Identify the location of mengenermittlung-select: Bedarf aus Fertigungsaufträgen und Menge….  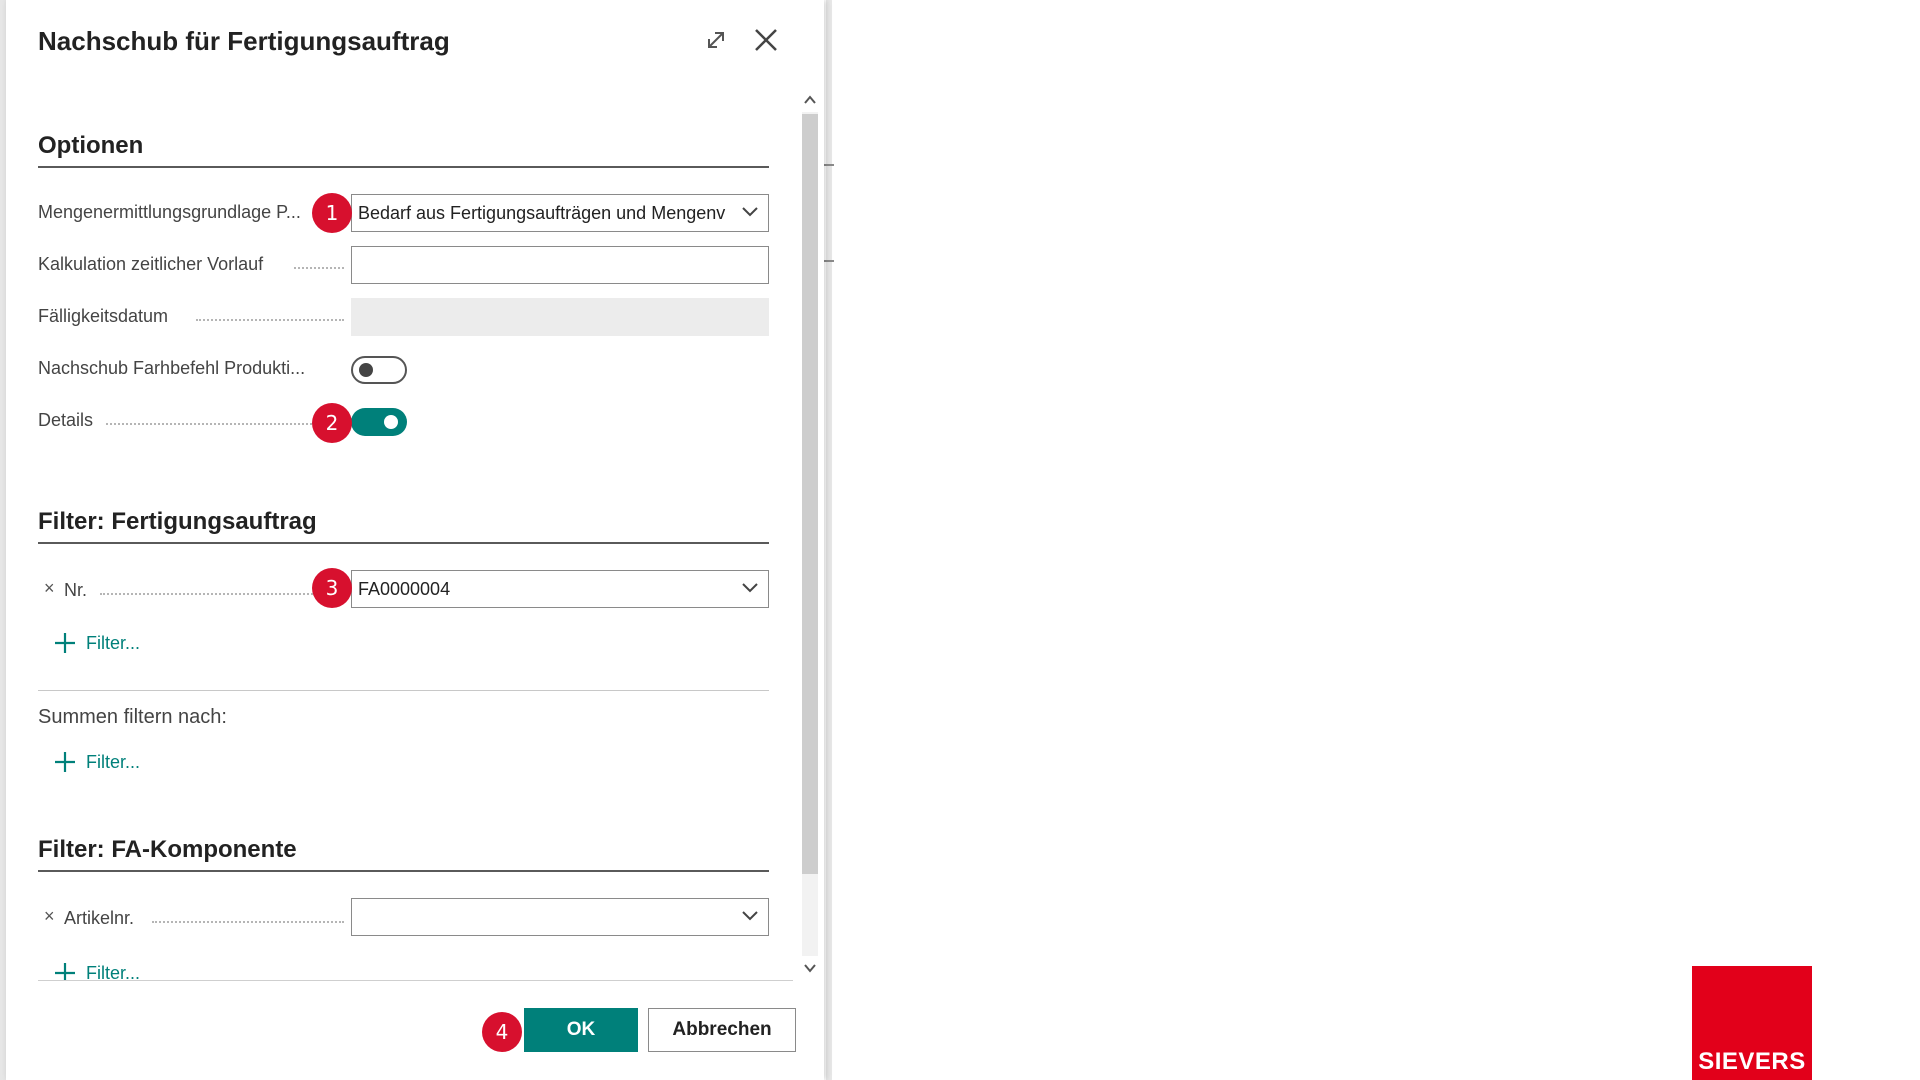
(560, 213).